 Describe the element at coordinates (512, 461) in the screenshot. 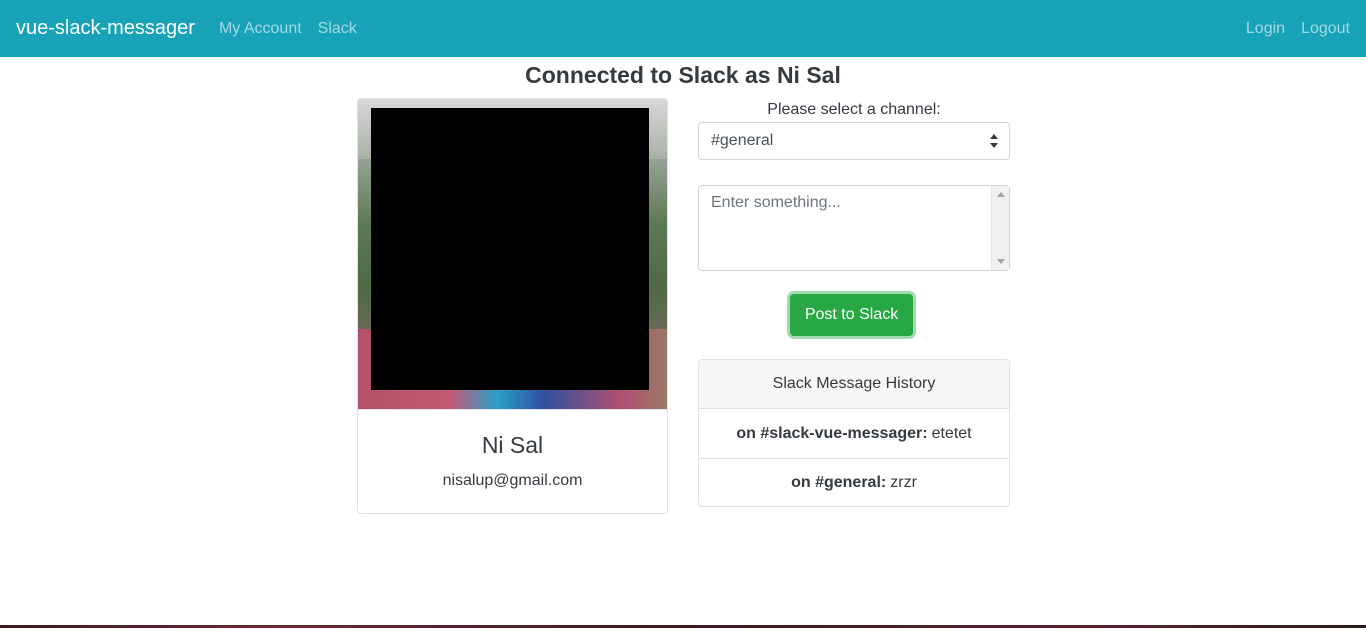

I see `profile-card-body: Ni Sal nisalup@gmail.com` at that location.